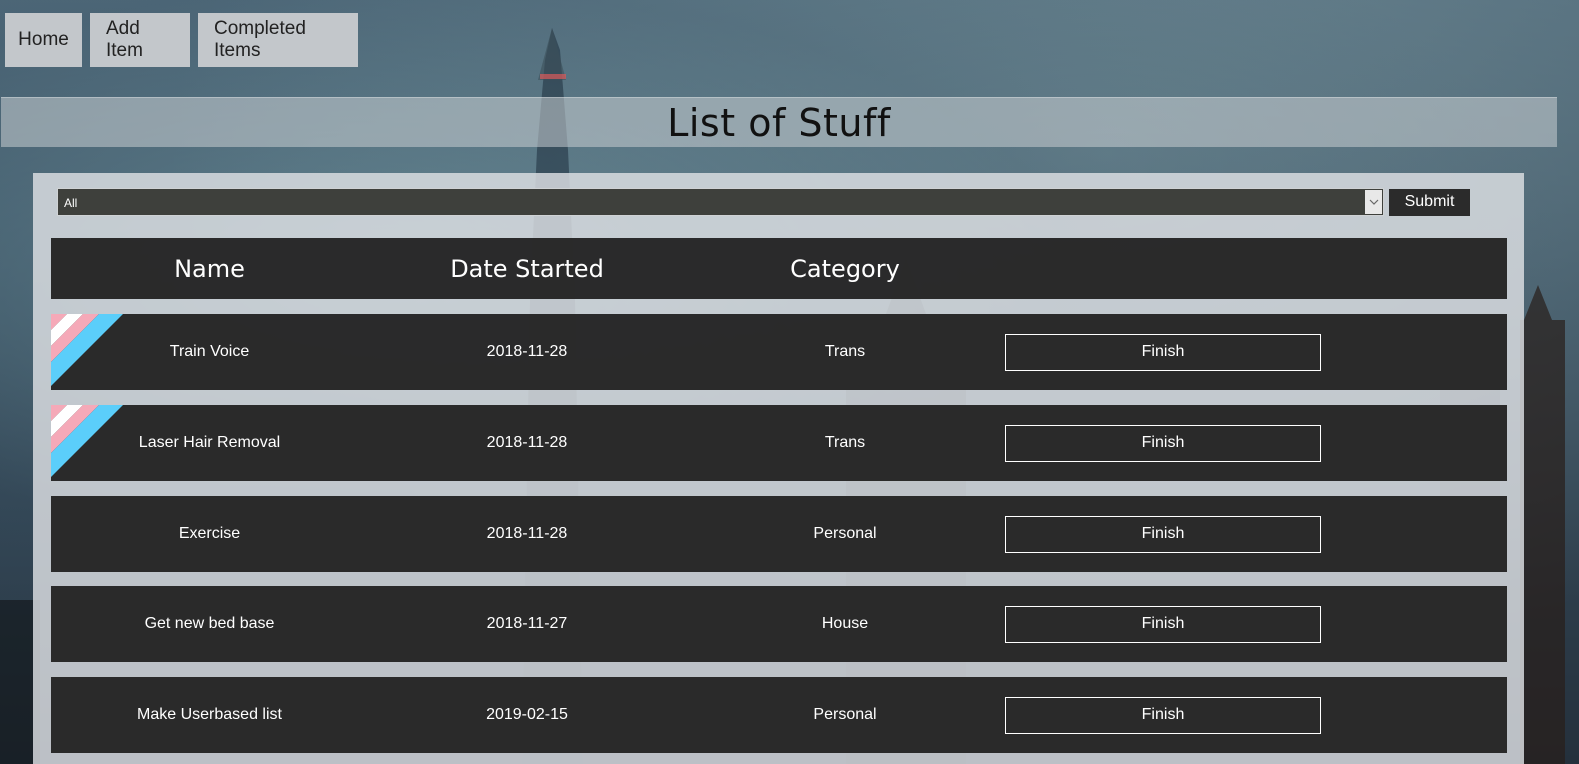  Describe the element at coordinates (779, 624) in the screenshot. I see `table-row: Get new bed base 2018-11-27 House Finish` at that location.